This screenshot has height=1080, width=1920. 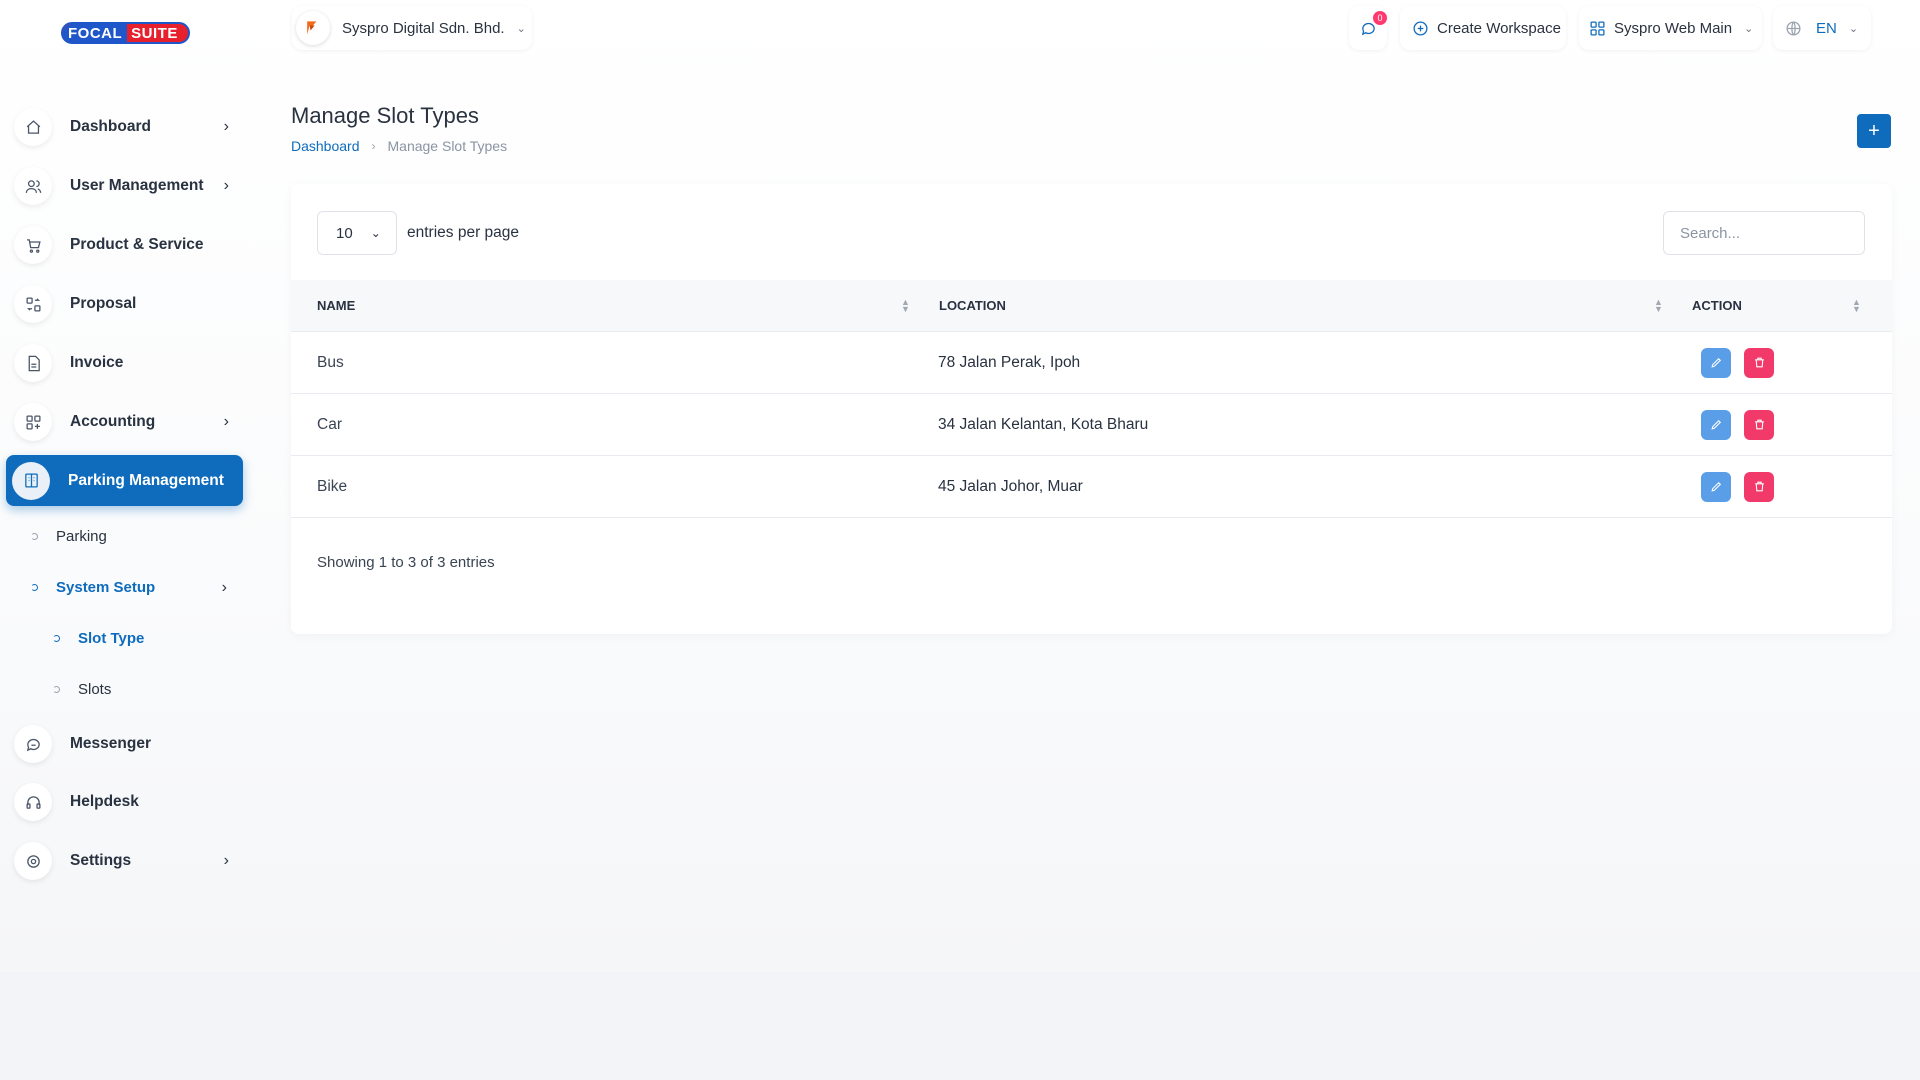 I want to click on messenger-icon, so click(x=33, y=744).